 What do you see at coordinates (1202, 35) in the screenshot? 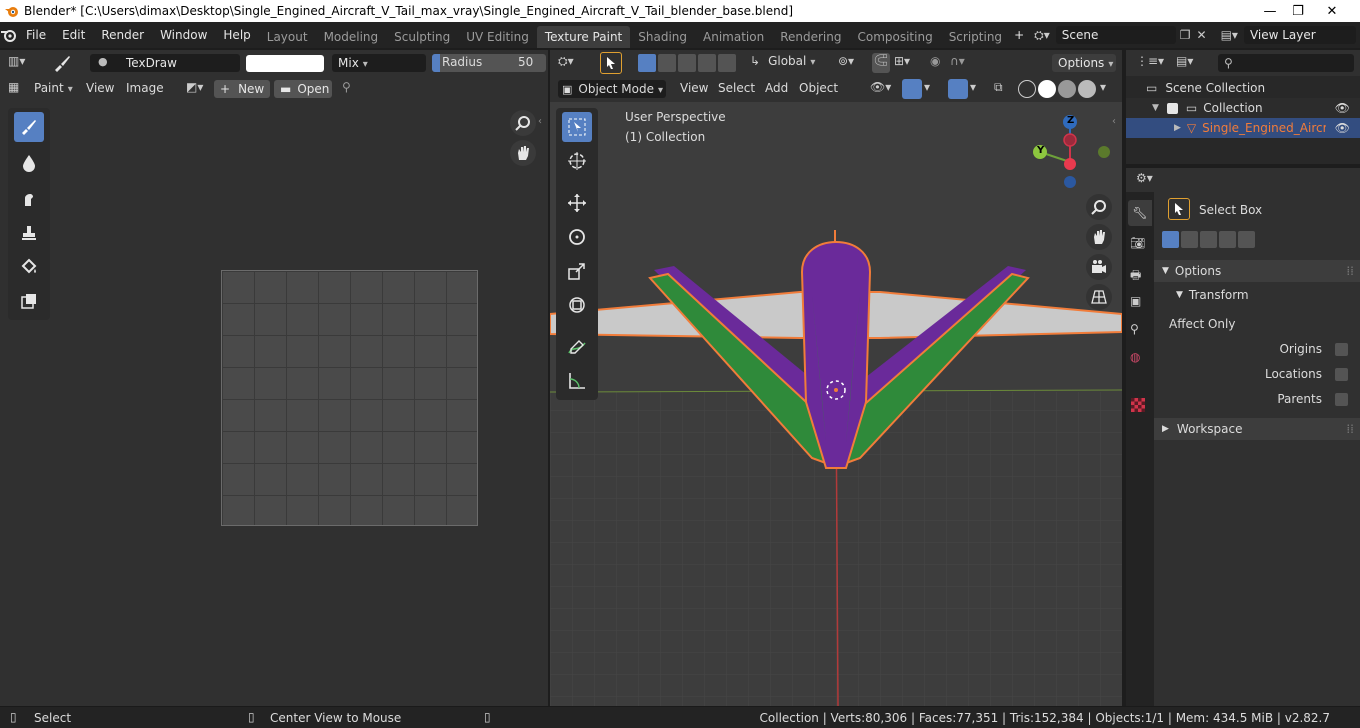
I see `remove-scene-icon: ✕` at bounding box center [1202, 35].